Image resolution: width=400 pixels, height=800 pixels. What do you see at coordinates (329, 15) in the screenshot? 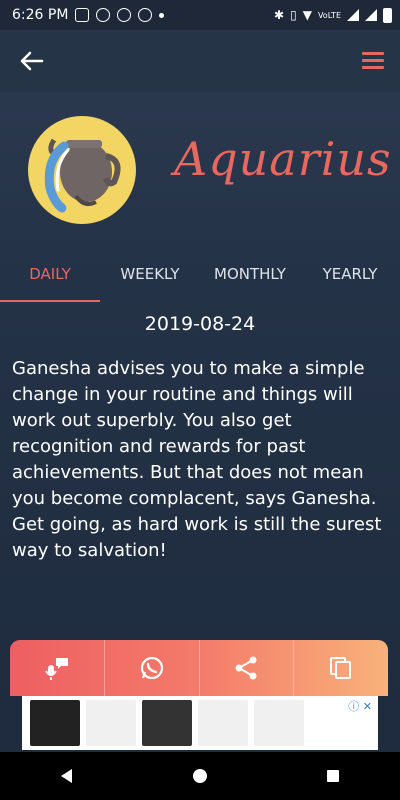
I see `volte-label: VoLTE` at bounding box center [329, 15].